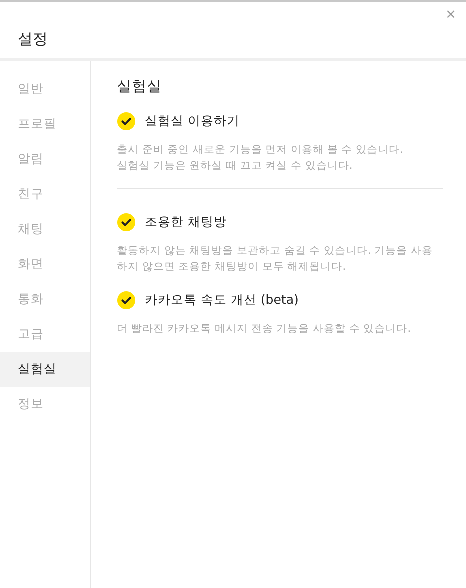  What do you see at coordinates (186, 222) in the screenshot?
I see `option-label: 조용한 채팅방` at bounding box center [186, 222].